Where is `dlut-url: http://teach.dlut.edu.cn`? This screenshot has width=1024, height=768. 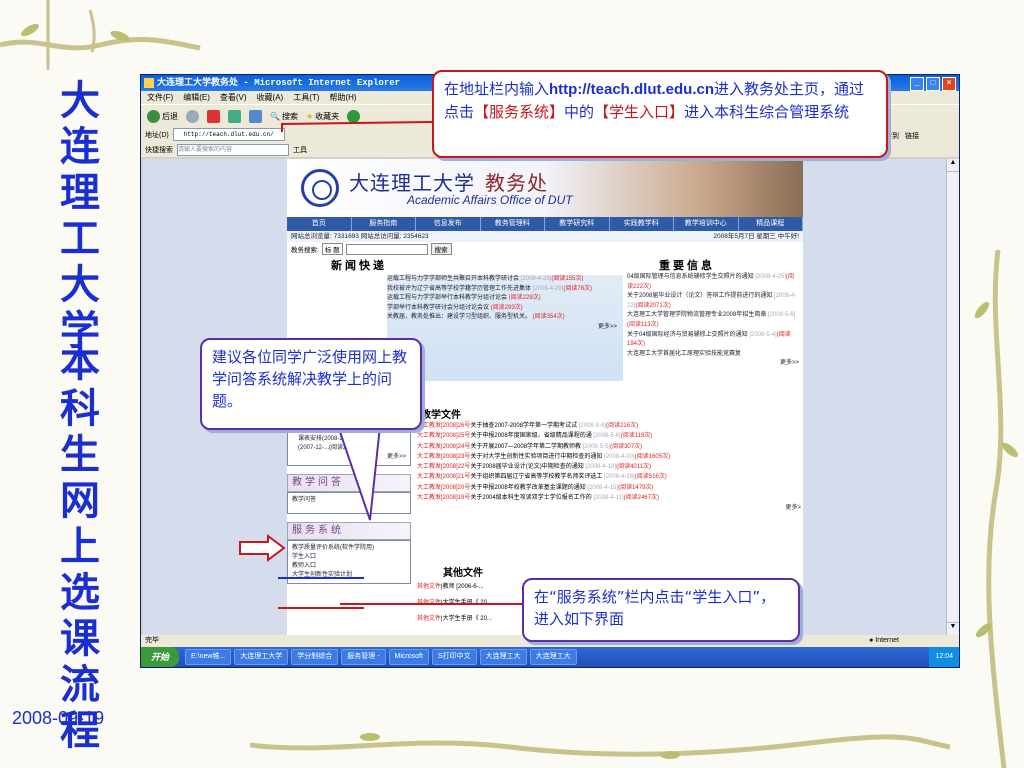
dlut-url: http://teach.dlut.edu.cn is located at coordinates (632, 89).